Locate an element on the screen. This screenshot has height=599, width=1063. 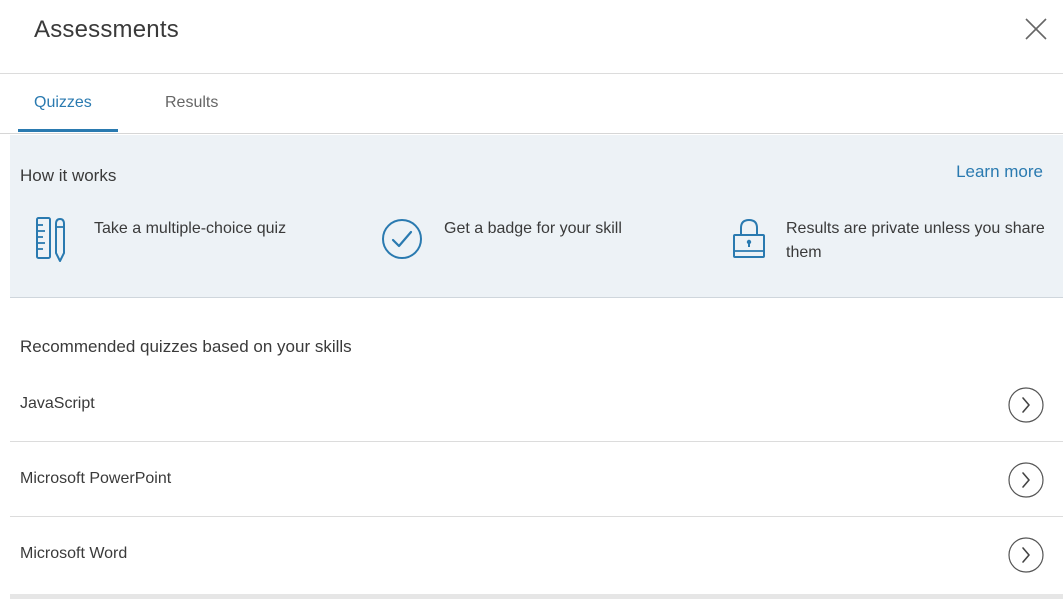
recommended-title: Recommended quizzes based on your skills is located at coordinates (186, 346).